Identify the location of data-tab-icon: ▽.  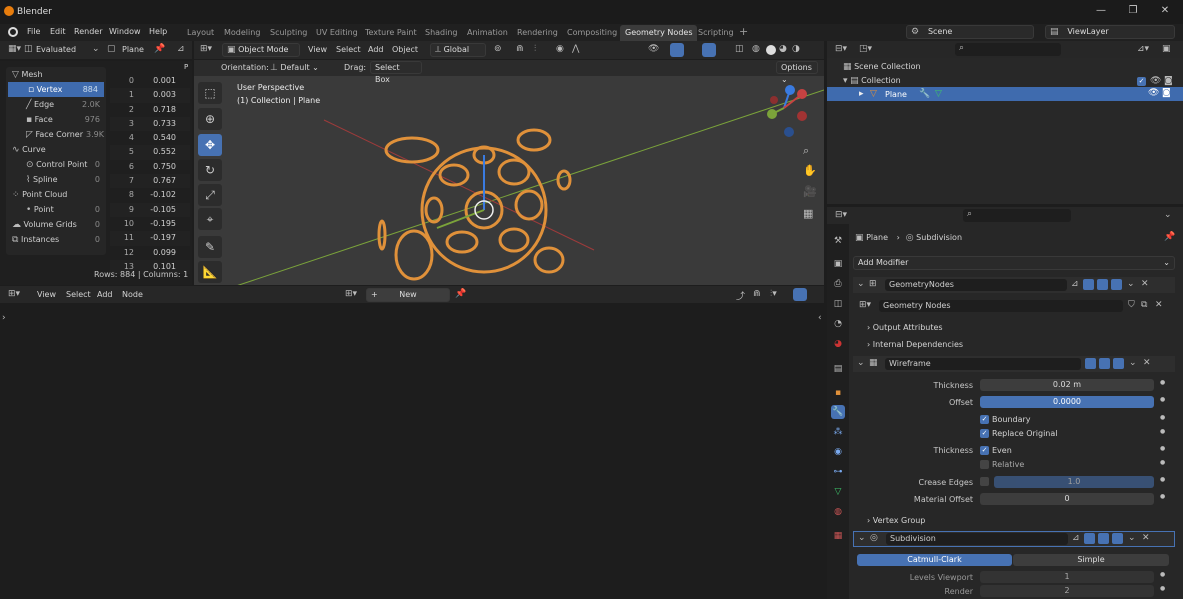
(838, 492).